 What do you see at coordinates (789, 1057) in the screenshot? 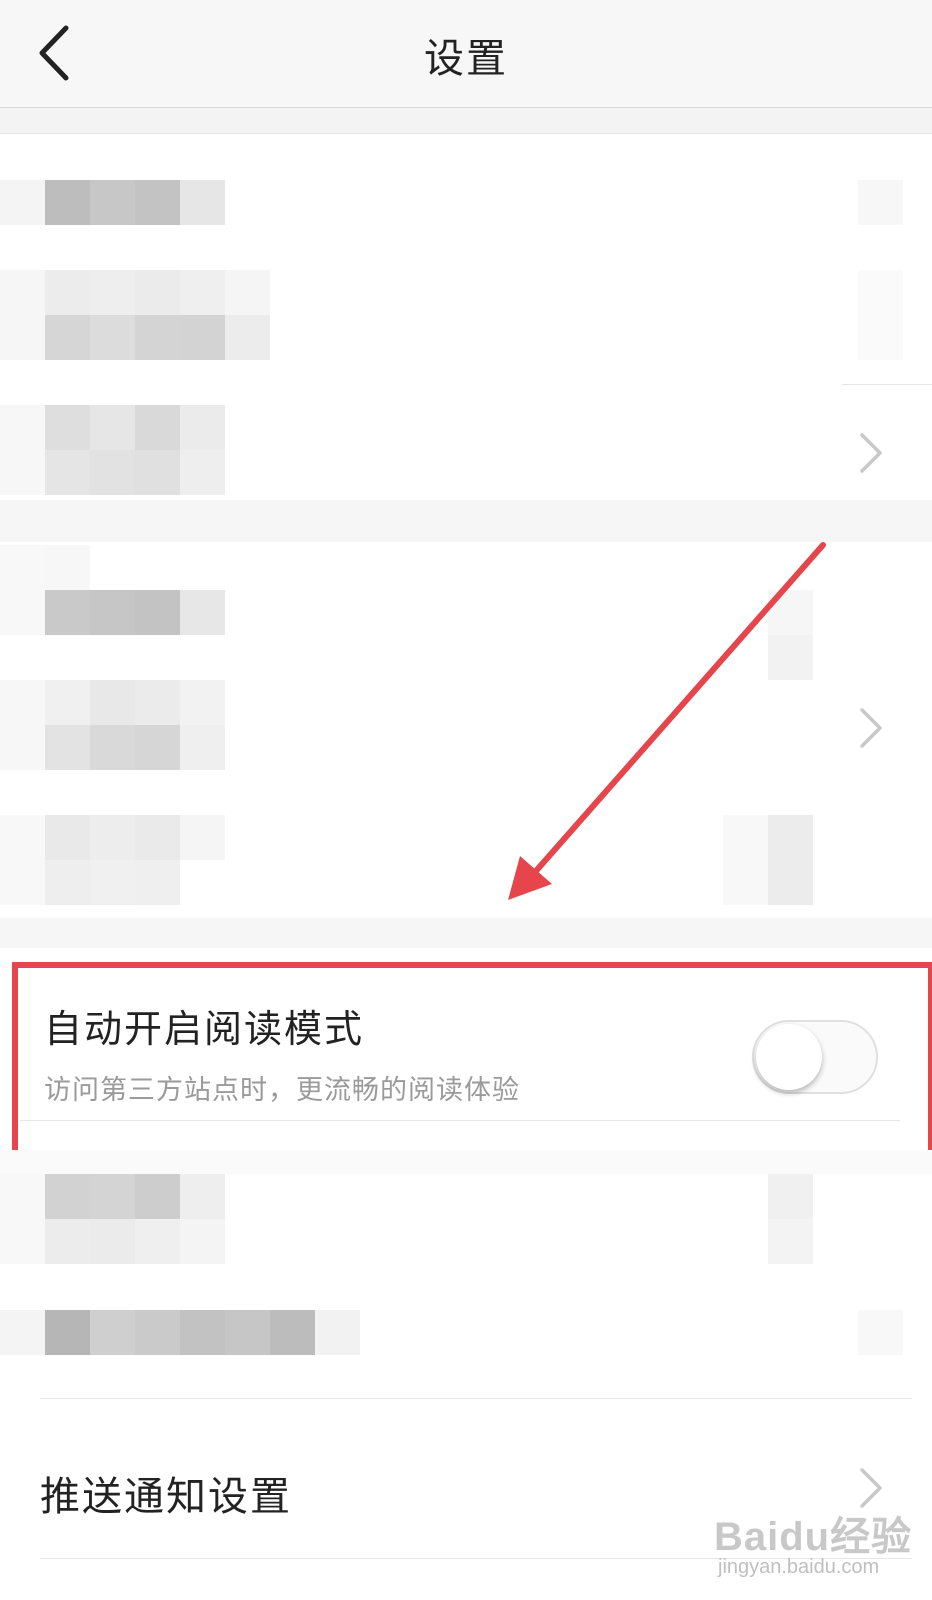
I see `toggle-knob` at bounding box center [789, 1057].